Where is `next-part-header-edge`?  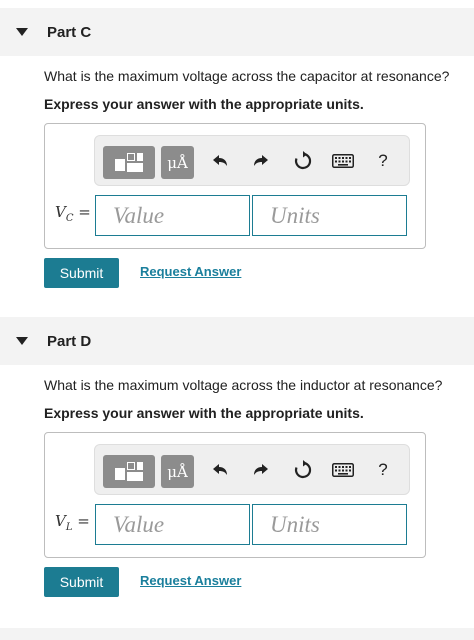 next-part-header-edge is located at coordinates (237, 634).